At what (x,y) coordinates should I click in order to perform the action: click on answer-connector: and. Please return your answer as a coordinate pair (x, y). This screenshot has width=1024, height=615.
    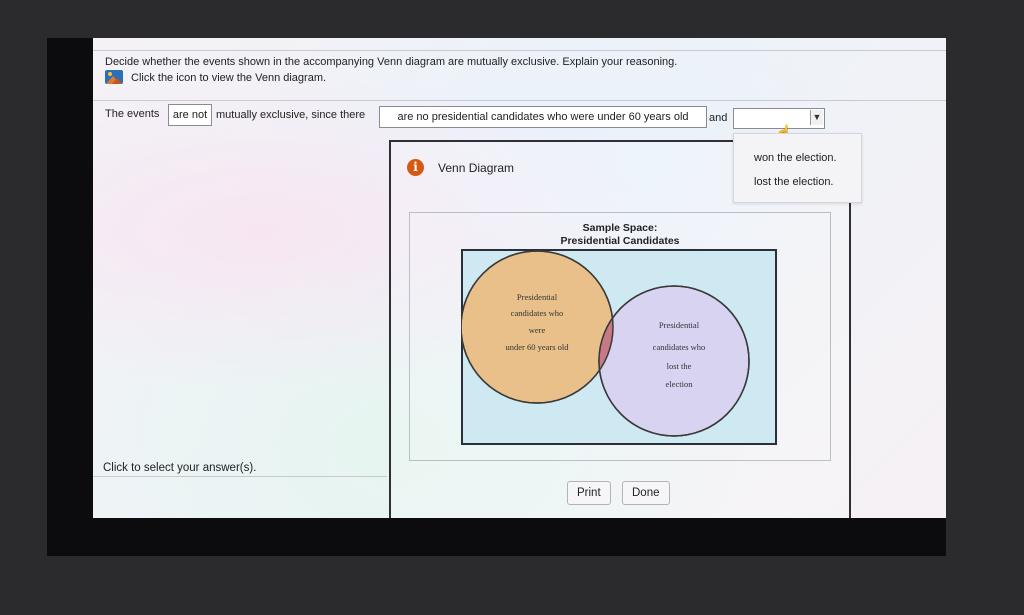
    Looking at the image, I should click on (718, 118).